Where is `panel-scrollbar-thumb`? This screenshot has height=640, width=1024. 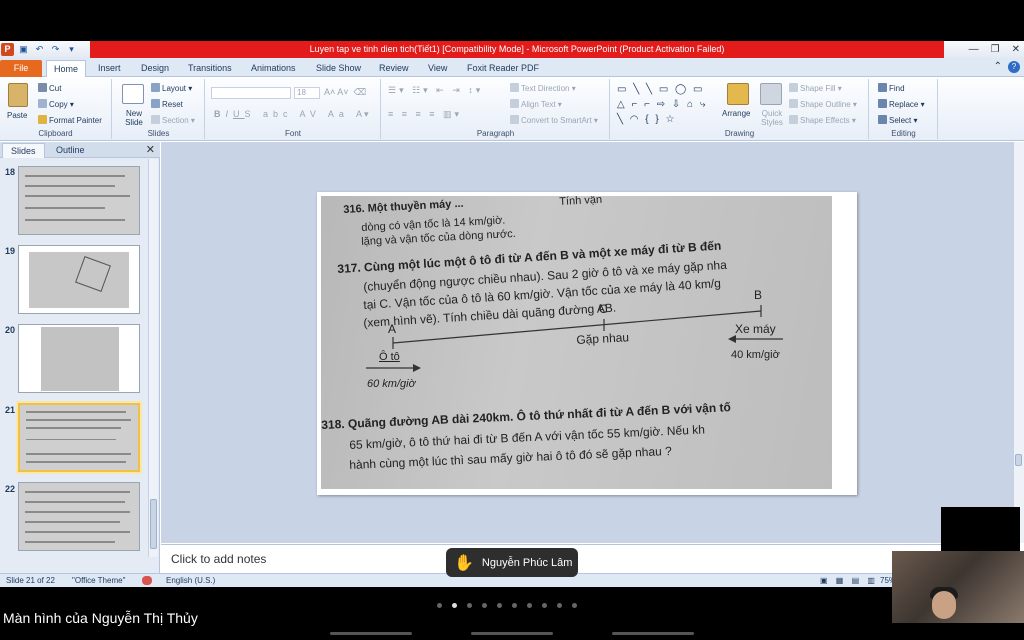 panel-scrollbar-thumb is located at coordinates (153, 524).